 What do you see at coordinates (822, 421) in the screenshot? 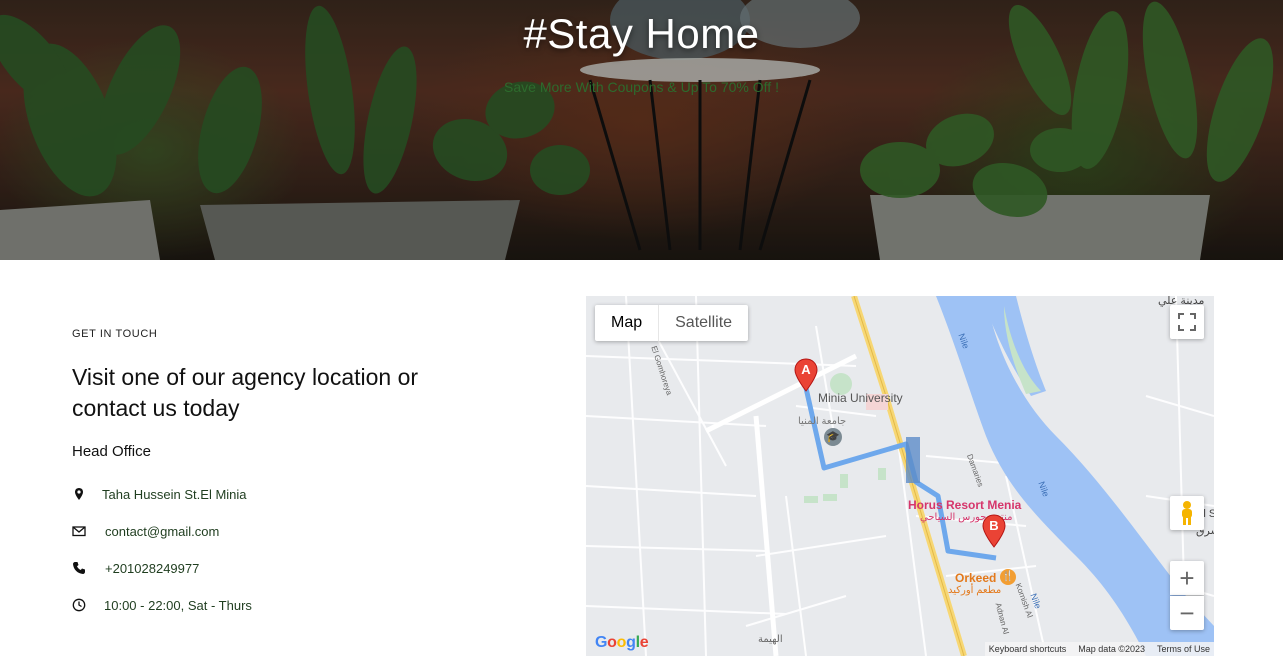
I see `map-label-university-ar: جامعة المنيا` at bounding box center [822, 421].